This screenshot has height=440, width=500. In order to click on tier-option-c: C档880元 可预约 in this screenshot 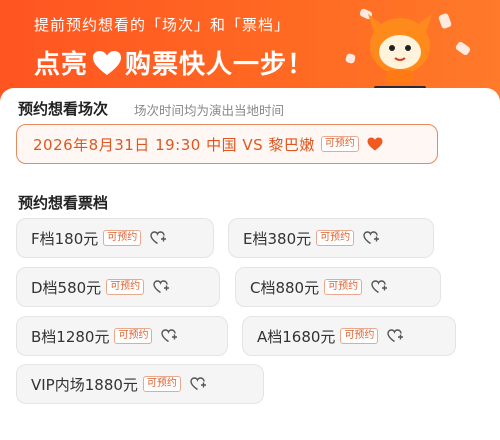, I will do `click(338, 287)`.